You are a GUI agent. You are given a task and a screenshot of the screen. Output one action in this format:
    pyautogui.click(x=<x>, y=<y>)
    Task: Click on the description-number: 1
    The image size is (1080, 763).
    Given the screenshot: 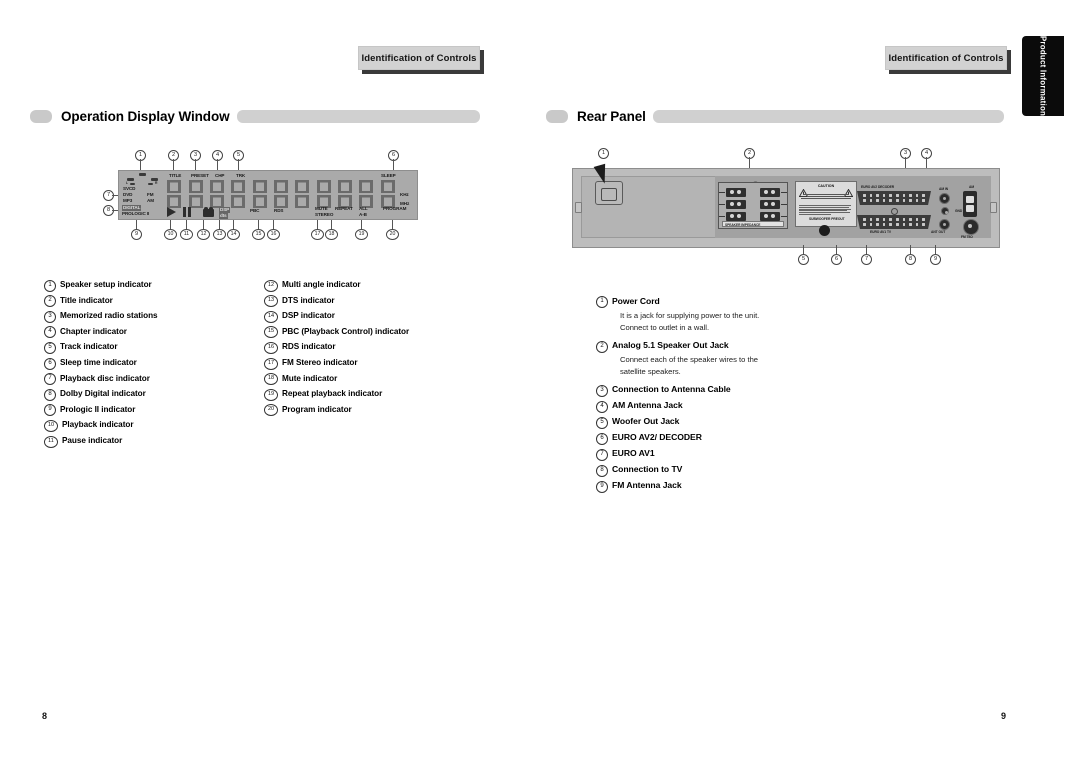 What is the action you would take?
    pyautogui.click(x=602, y=302)
    